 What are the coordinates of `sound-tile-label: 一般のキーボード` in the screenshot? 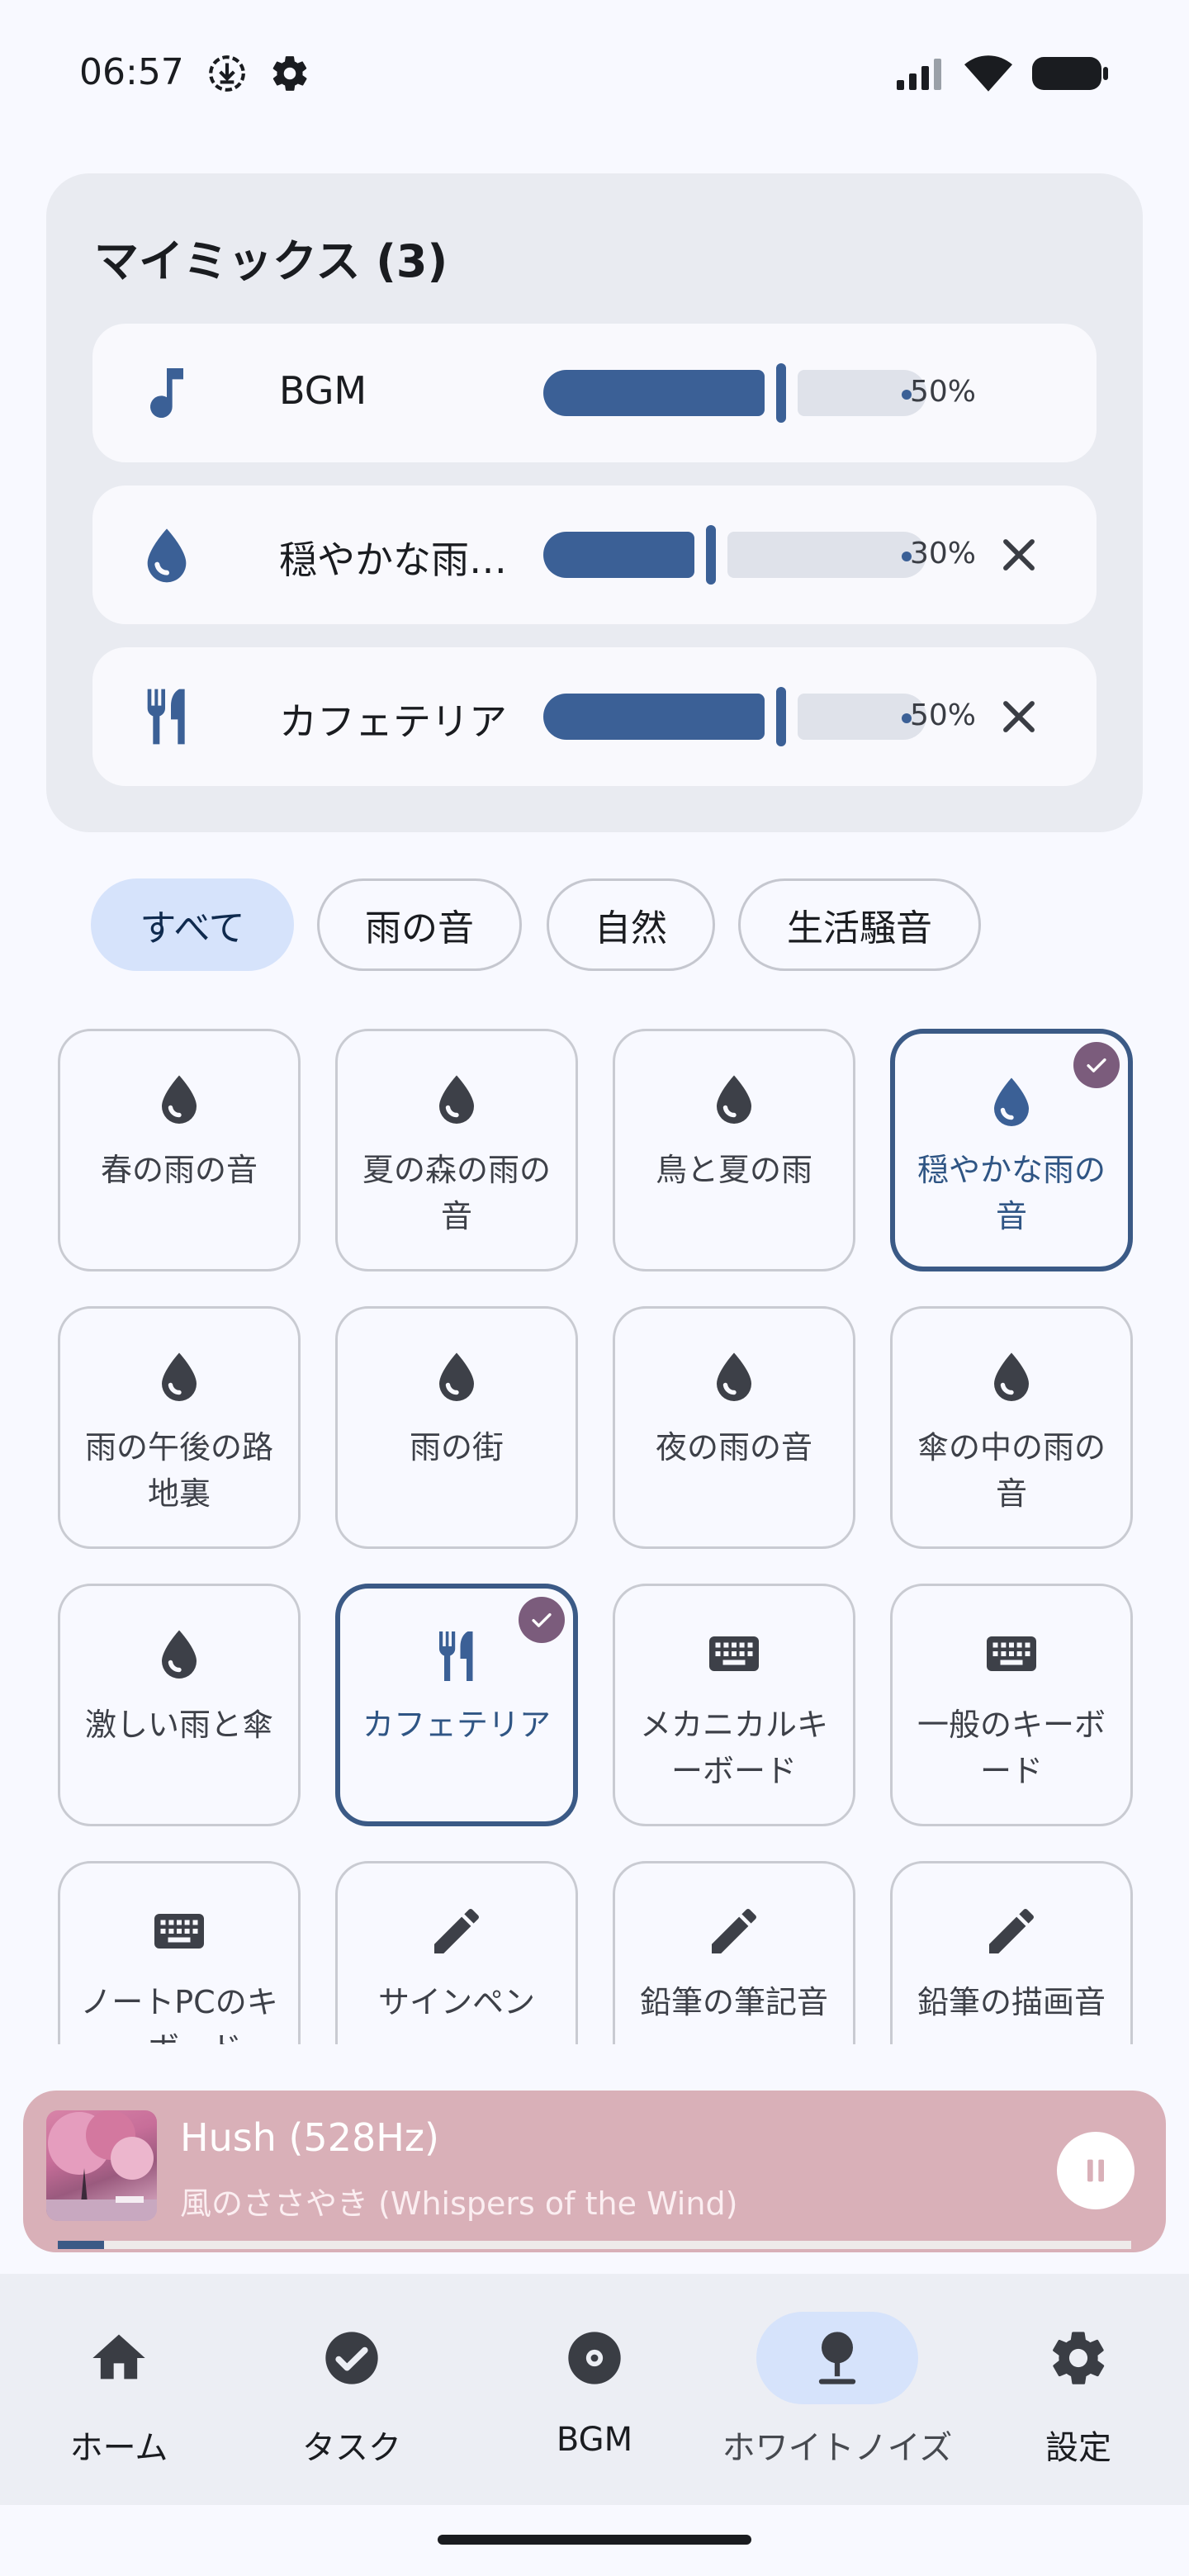 It's located at (1011, 1748).